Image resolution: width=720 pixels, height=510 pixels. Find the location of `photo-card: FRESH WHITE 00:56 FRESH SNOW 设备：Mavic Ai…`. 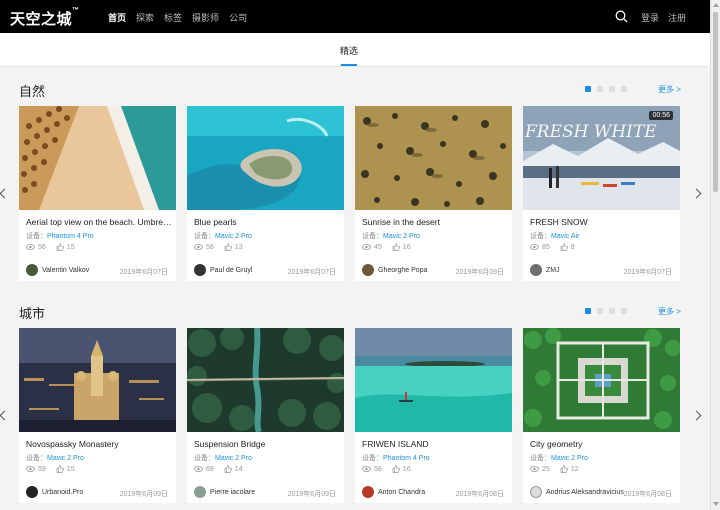

photo-card: FRESH WHITE 00:56 FRESH SNOW 设备：Mavic Ai… is located at coordinates (601, 193).